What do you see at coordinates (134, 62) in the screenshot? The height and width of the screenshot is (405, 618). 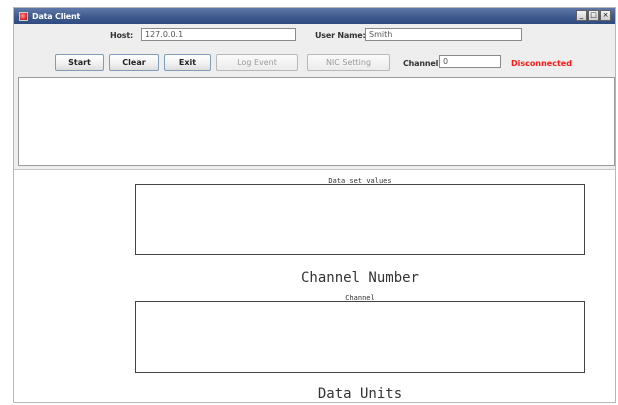 I see `clear-button: Clear` at bounding box center [134, 62].